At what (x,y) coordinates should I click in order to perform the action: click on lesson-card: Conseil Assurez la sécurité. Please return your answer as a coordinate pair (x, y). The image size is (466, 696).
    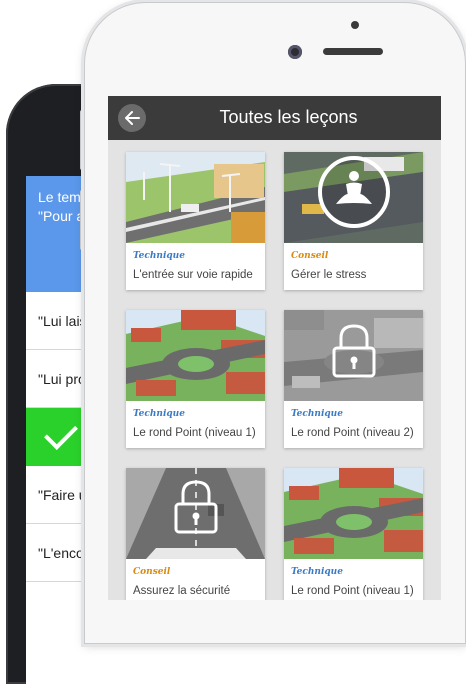
    Looking at the image, I should click on (195, 534).